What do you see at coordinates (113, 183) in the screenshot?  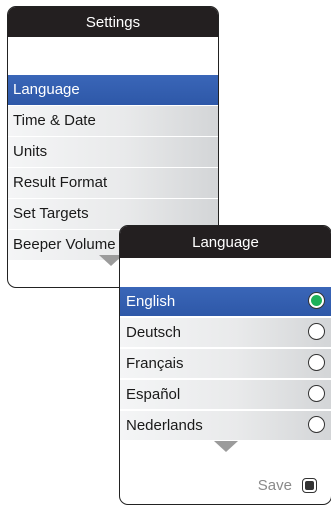 I see `settings-item-result-format: Result Format` at bounding box center [113, 183].